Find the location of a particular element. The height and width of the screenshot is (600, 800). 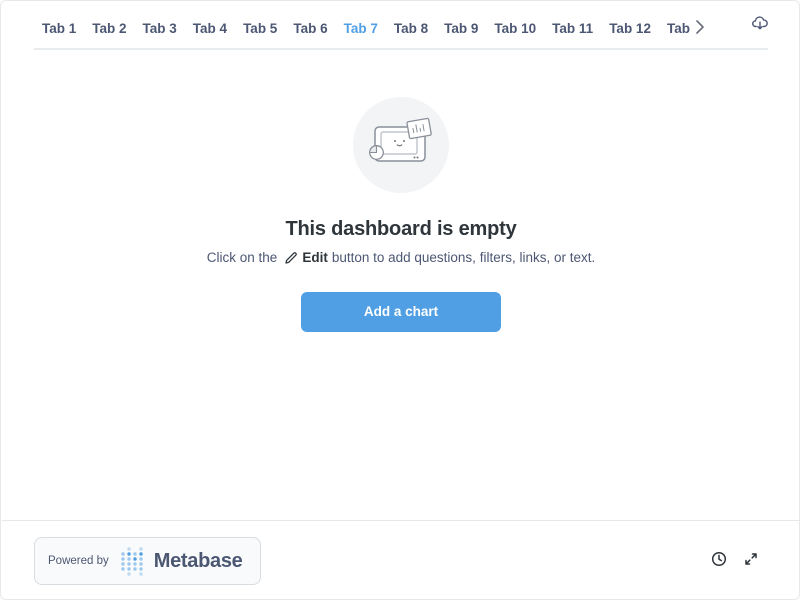

tab-scroll-right-button is located at coordinates (700, 29).